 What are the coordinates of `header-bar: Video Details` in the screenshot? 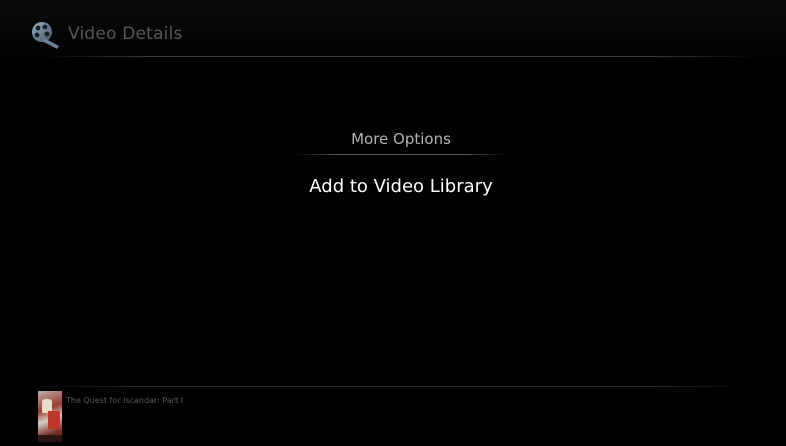 It's located at (393, 31).